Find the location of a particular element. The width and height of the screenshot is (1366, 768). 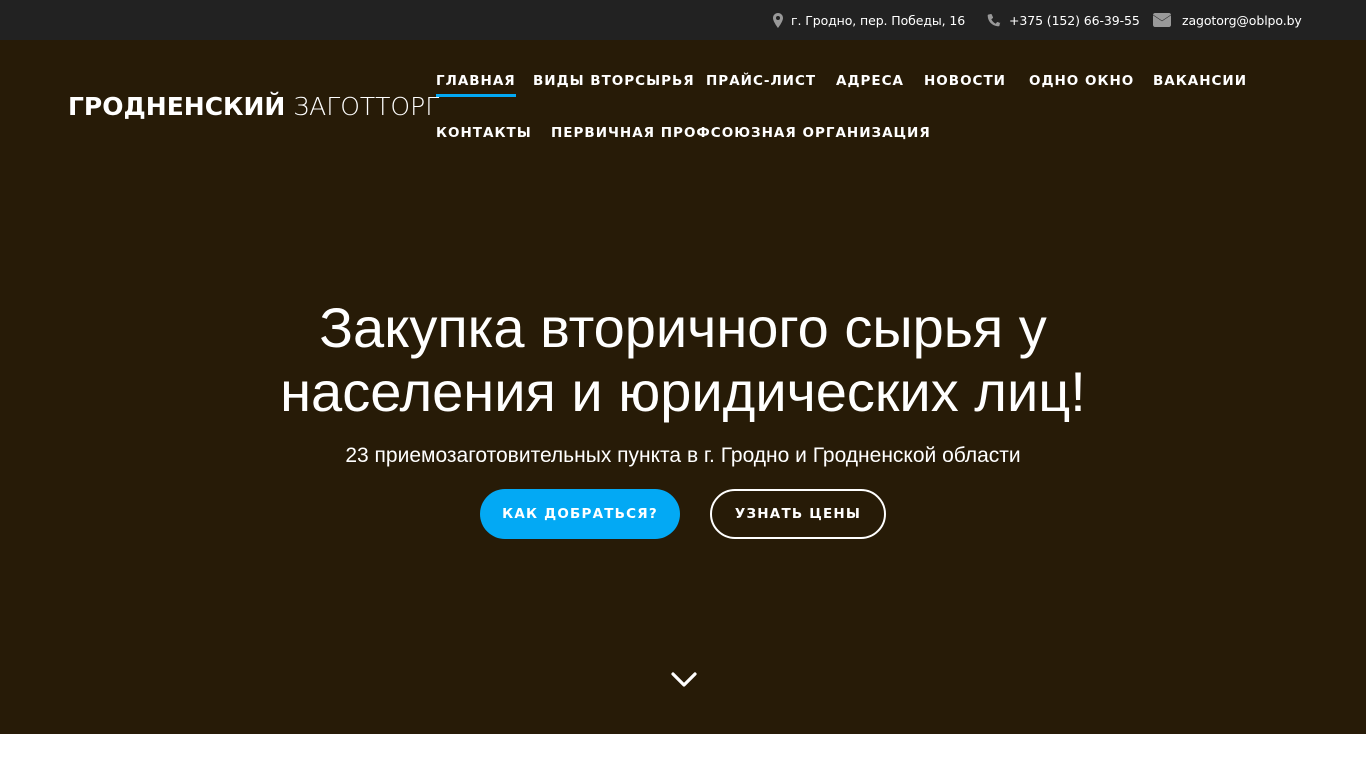

chevron-down-icon is located at coordinates (684, 680).